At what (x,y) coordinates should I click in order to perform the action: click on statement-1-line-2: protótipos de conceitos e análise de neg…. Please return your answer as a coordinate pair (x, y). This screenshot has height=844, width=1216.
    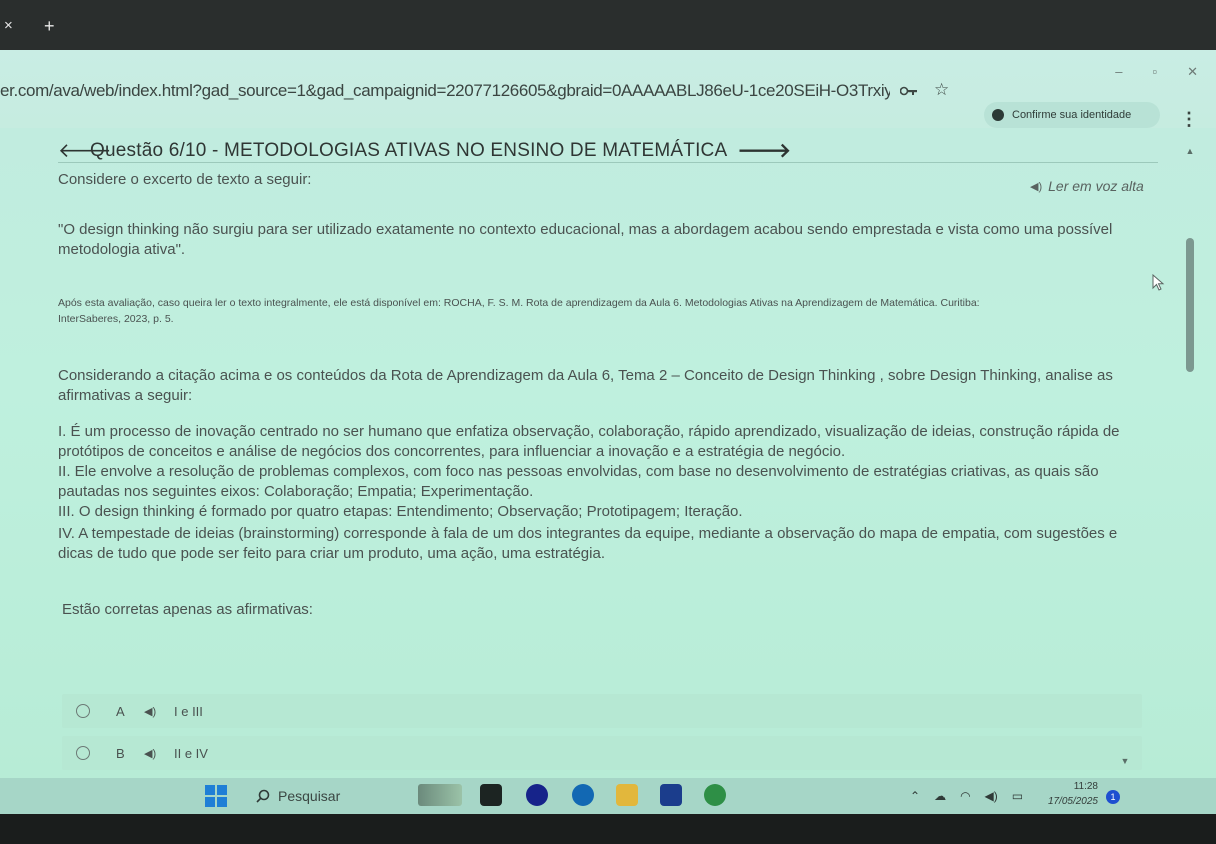
    Looking at the image, I should click on (452, 451).